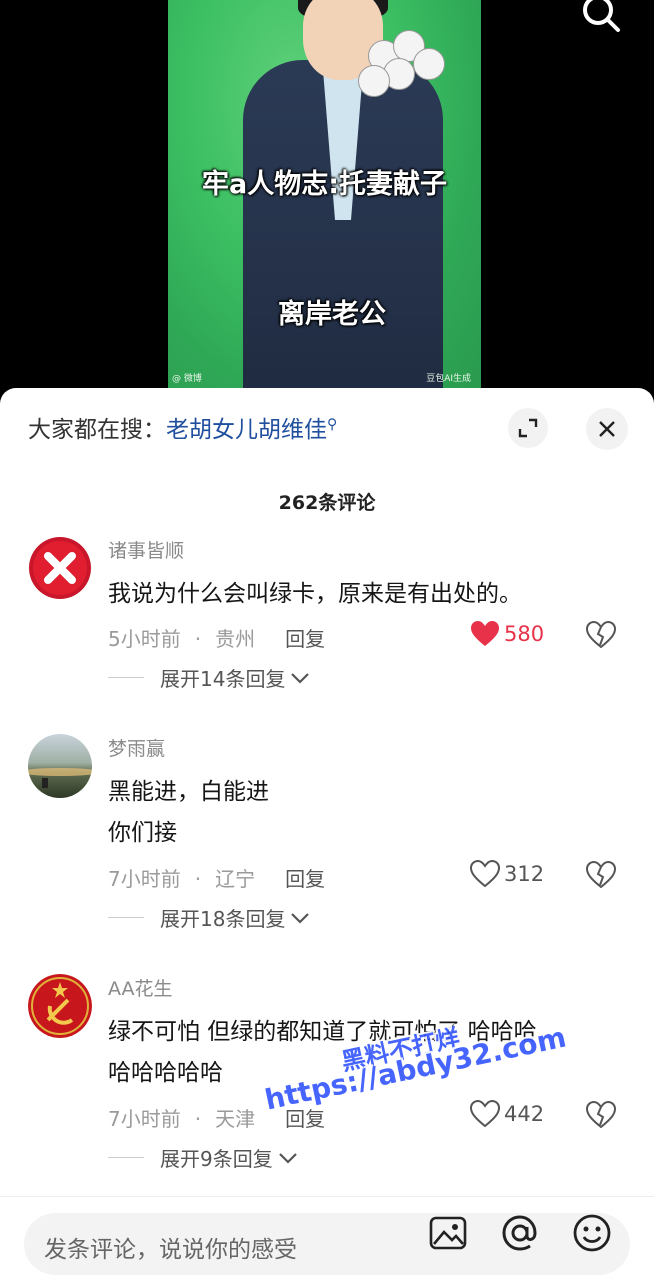  What do you see at coordinates (520, 1233) in the screenshot?
I see `at-icon` at bounding box center [520, 1233].